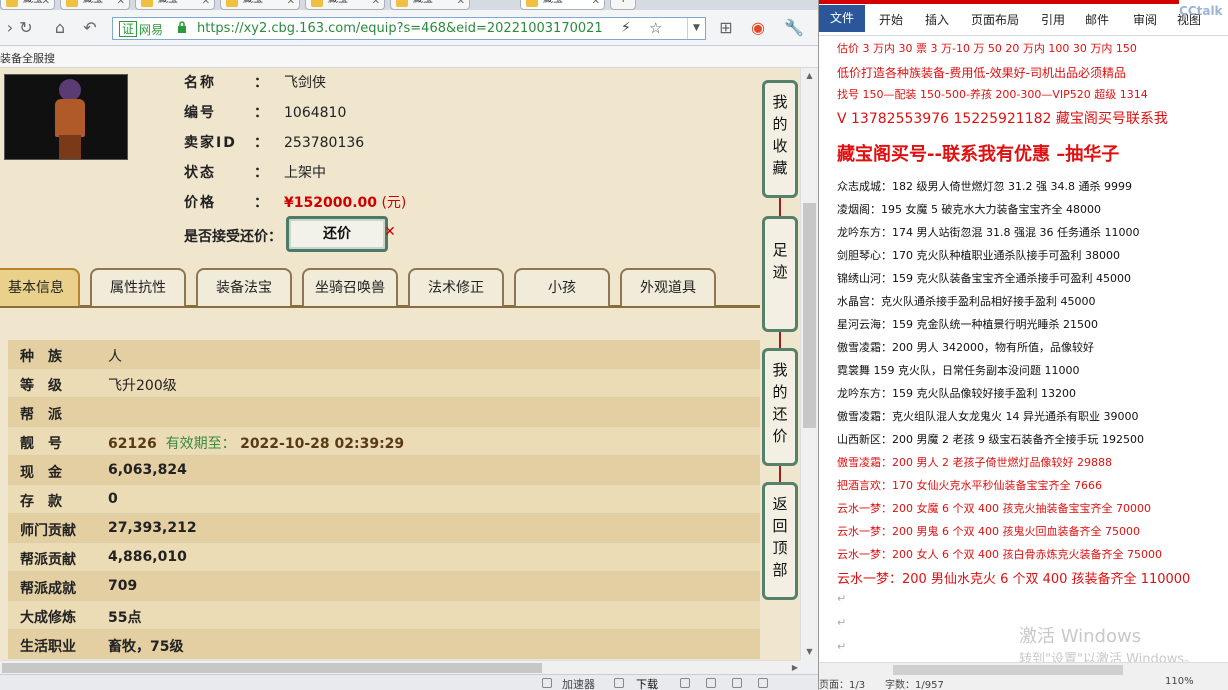 The height and width of the screenshot is (690, 1228). I want to click on tab-page-layout: 页面布局, so click(995, 19).